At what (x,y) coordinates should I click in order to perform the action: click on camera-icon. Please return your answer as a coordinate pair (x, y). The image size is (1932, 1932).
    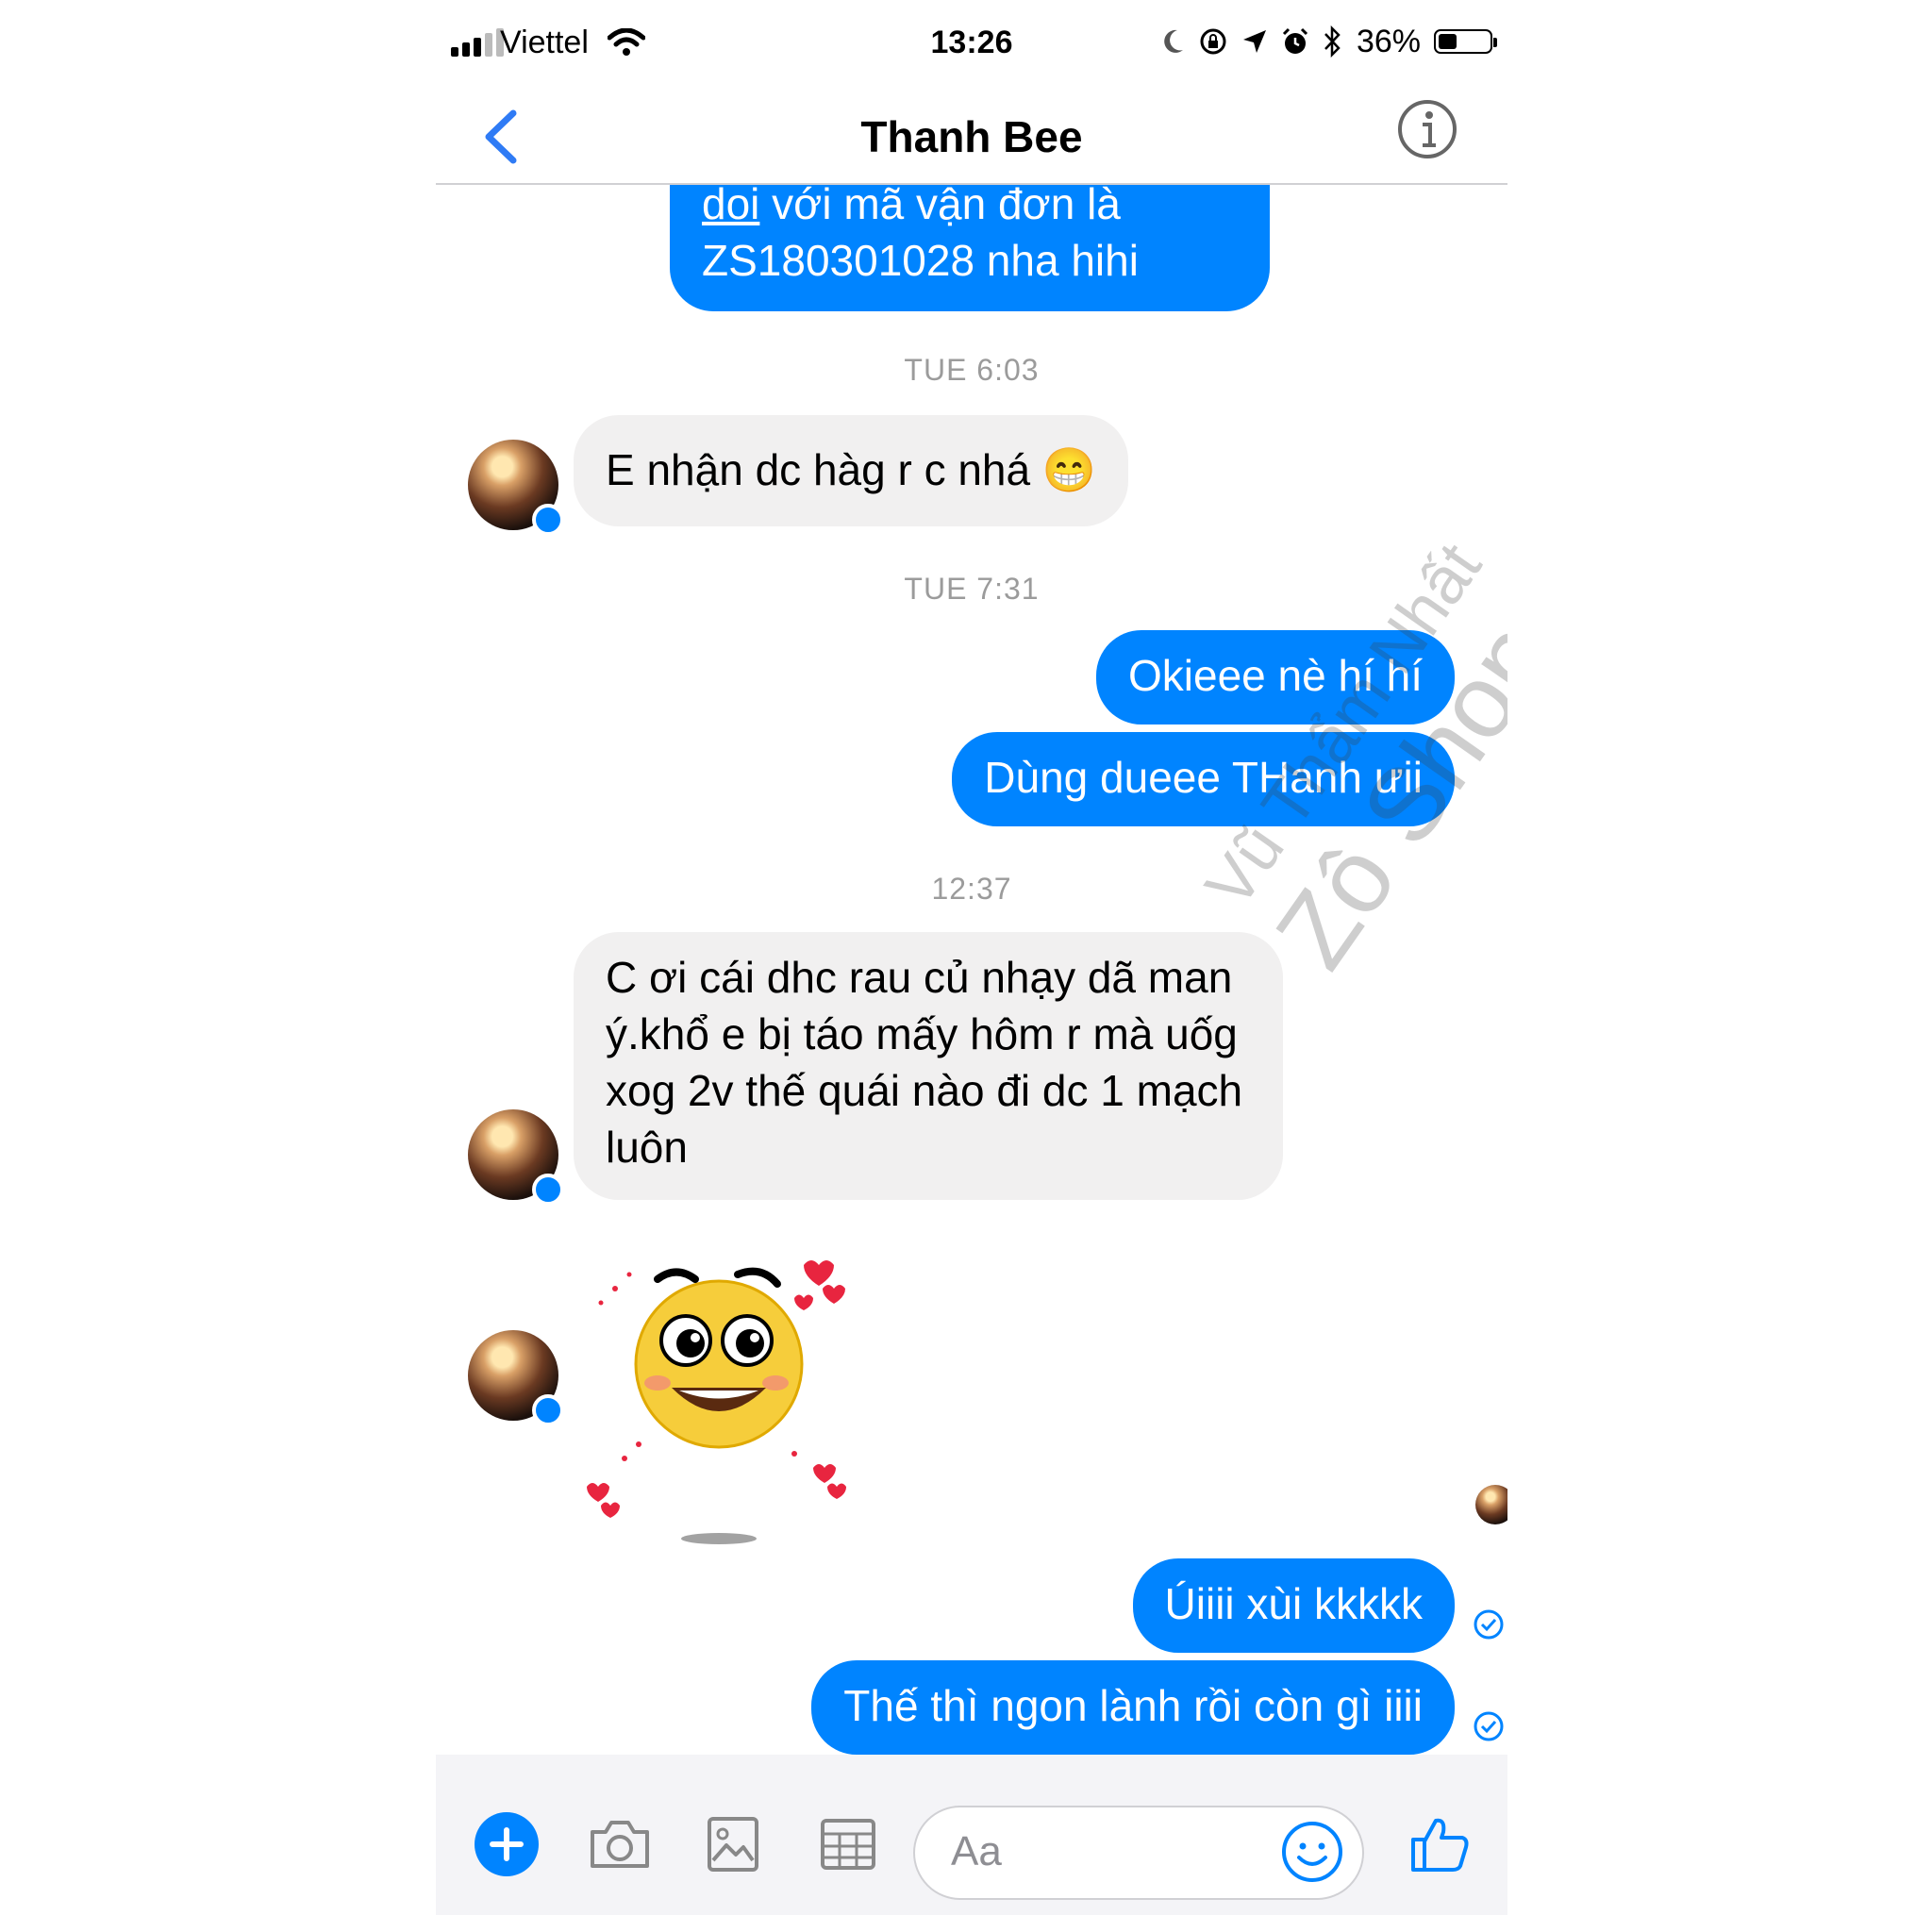
    Looking at the image, I should click on (620, 1844).